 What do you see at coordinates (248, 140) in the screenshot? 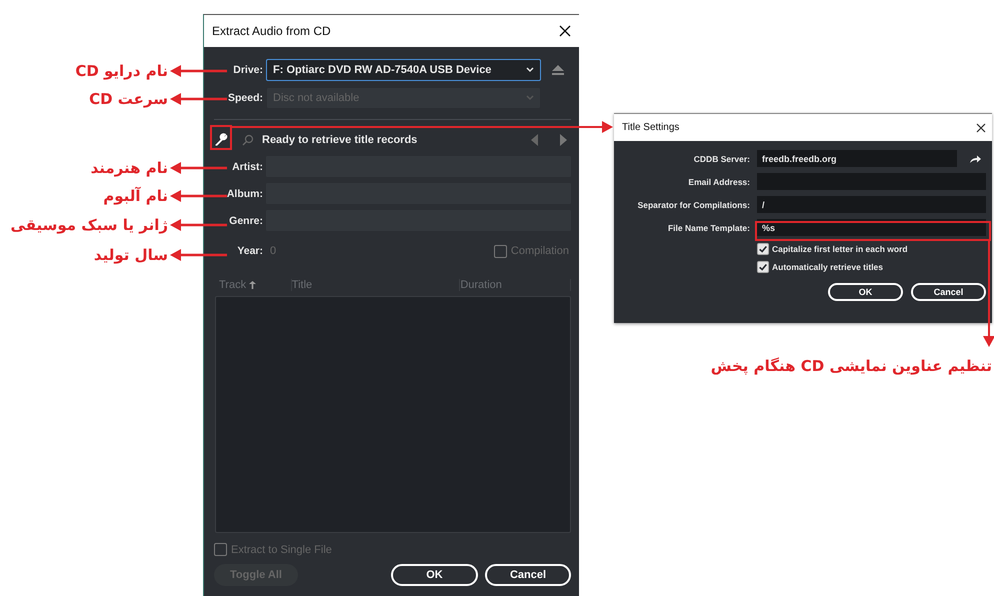
I see `search-icon` at bounding box center [248, 140].